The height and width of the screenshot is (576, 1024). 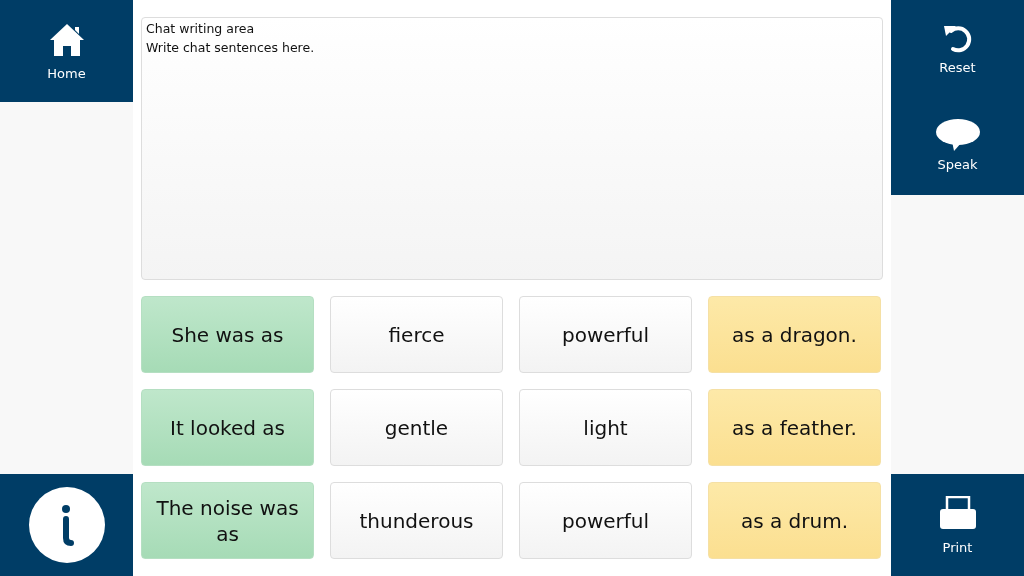 I want to click on word-tile: thunderous, so click(x=416, y=520).